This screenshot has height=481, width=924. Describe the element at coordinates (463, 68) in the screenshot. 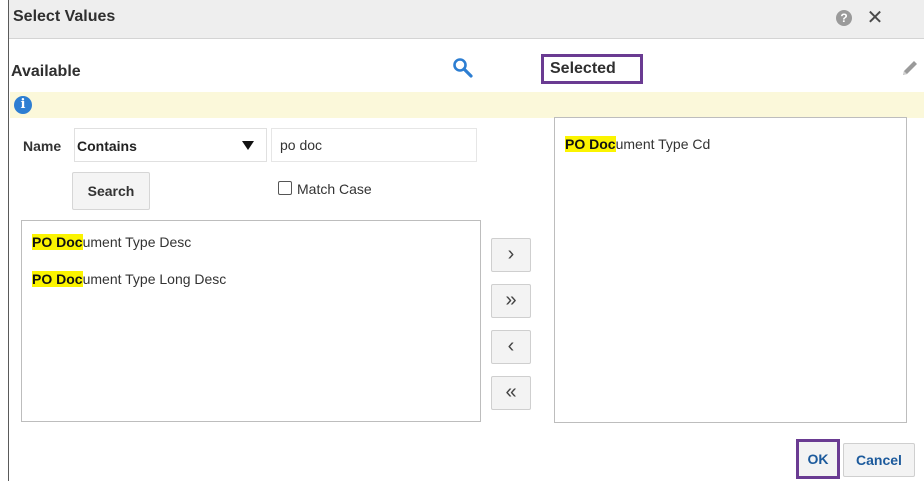

I see `search-icon` at that location.